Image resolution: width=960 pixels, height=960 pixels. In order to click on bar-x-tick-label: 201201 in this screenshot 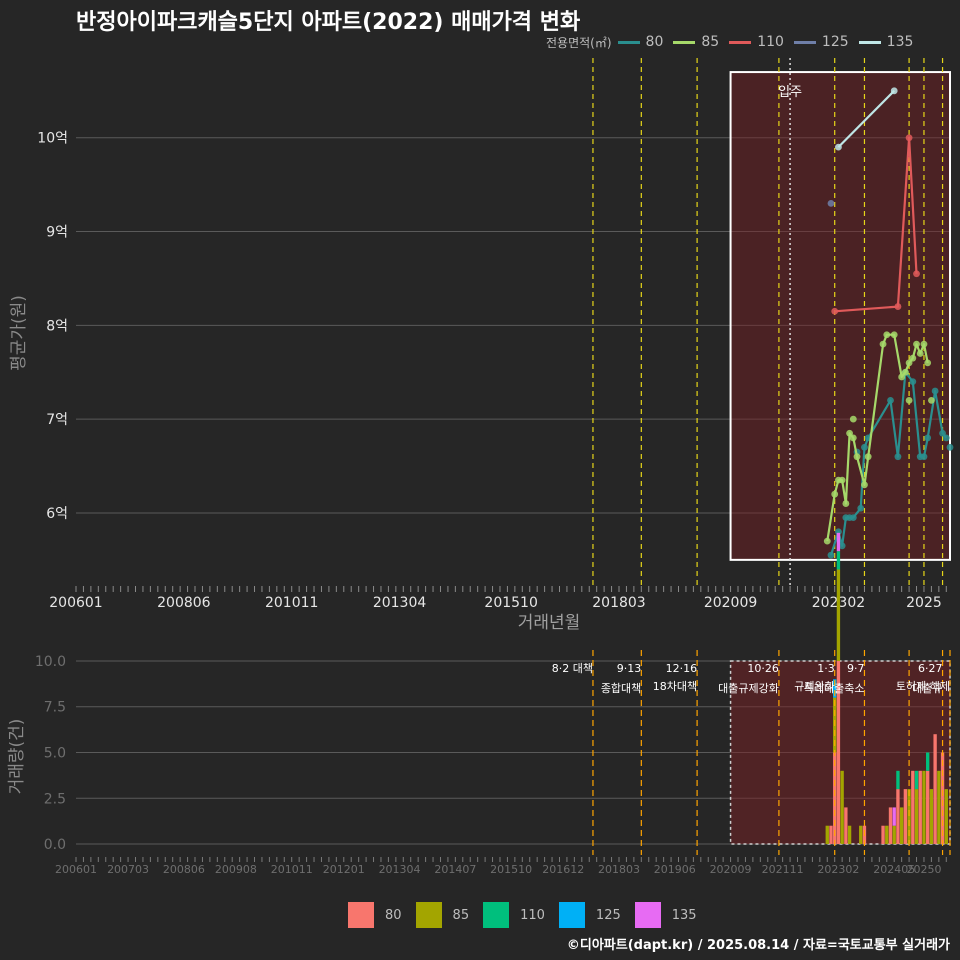, I will do `click(344, 869)`.